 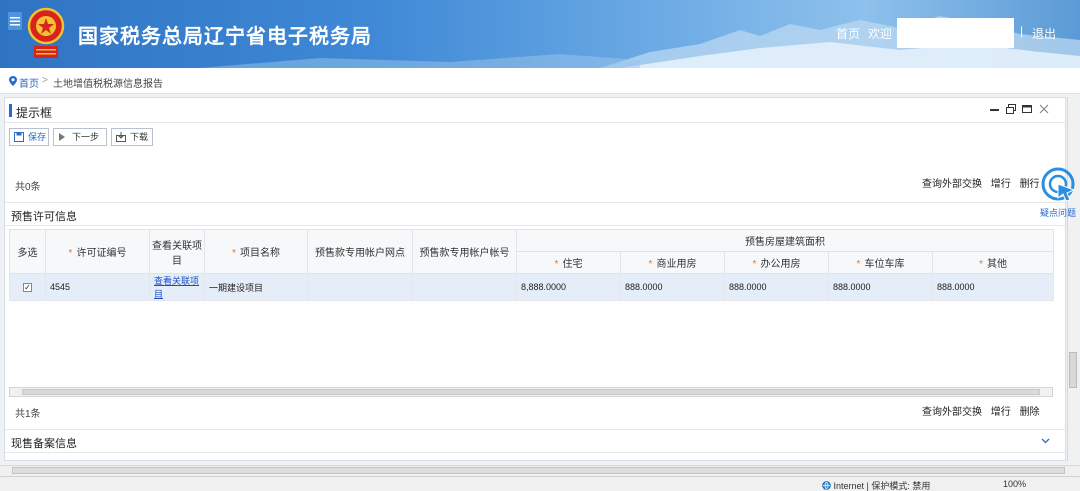 I want to click on play-arrow-icon, so click(x=62, y=137).